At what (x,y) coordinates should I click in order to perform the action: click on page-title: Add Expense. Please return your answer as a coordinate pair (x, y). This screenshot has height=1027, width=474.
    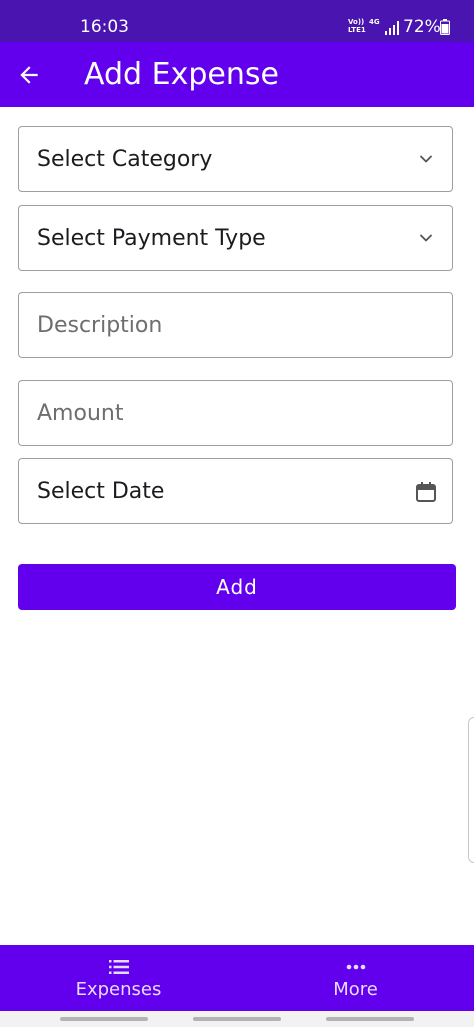
    Looking at the image, I should click on (181, 74).